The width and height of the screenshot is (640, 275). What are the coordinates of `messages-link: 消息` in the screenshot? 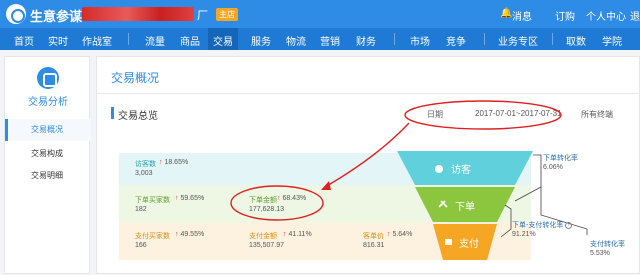 It's located at (522, 15).